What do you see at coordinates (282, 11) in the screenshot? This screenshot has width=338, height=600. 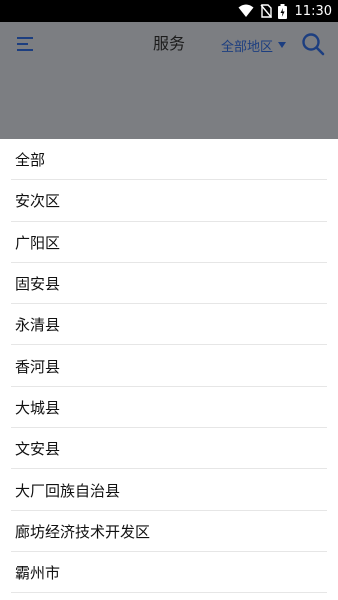 I see `battery-charging-icon` at bounding box center [282, 11].